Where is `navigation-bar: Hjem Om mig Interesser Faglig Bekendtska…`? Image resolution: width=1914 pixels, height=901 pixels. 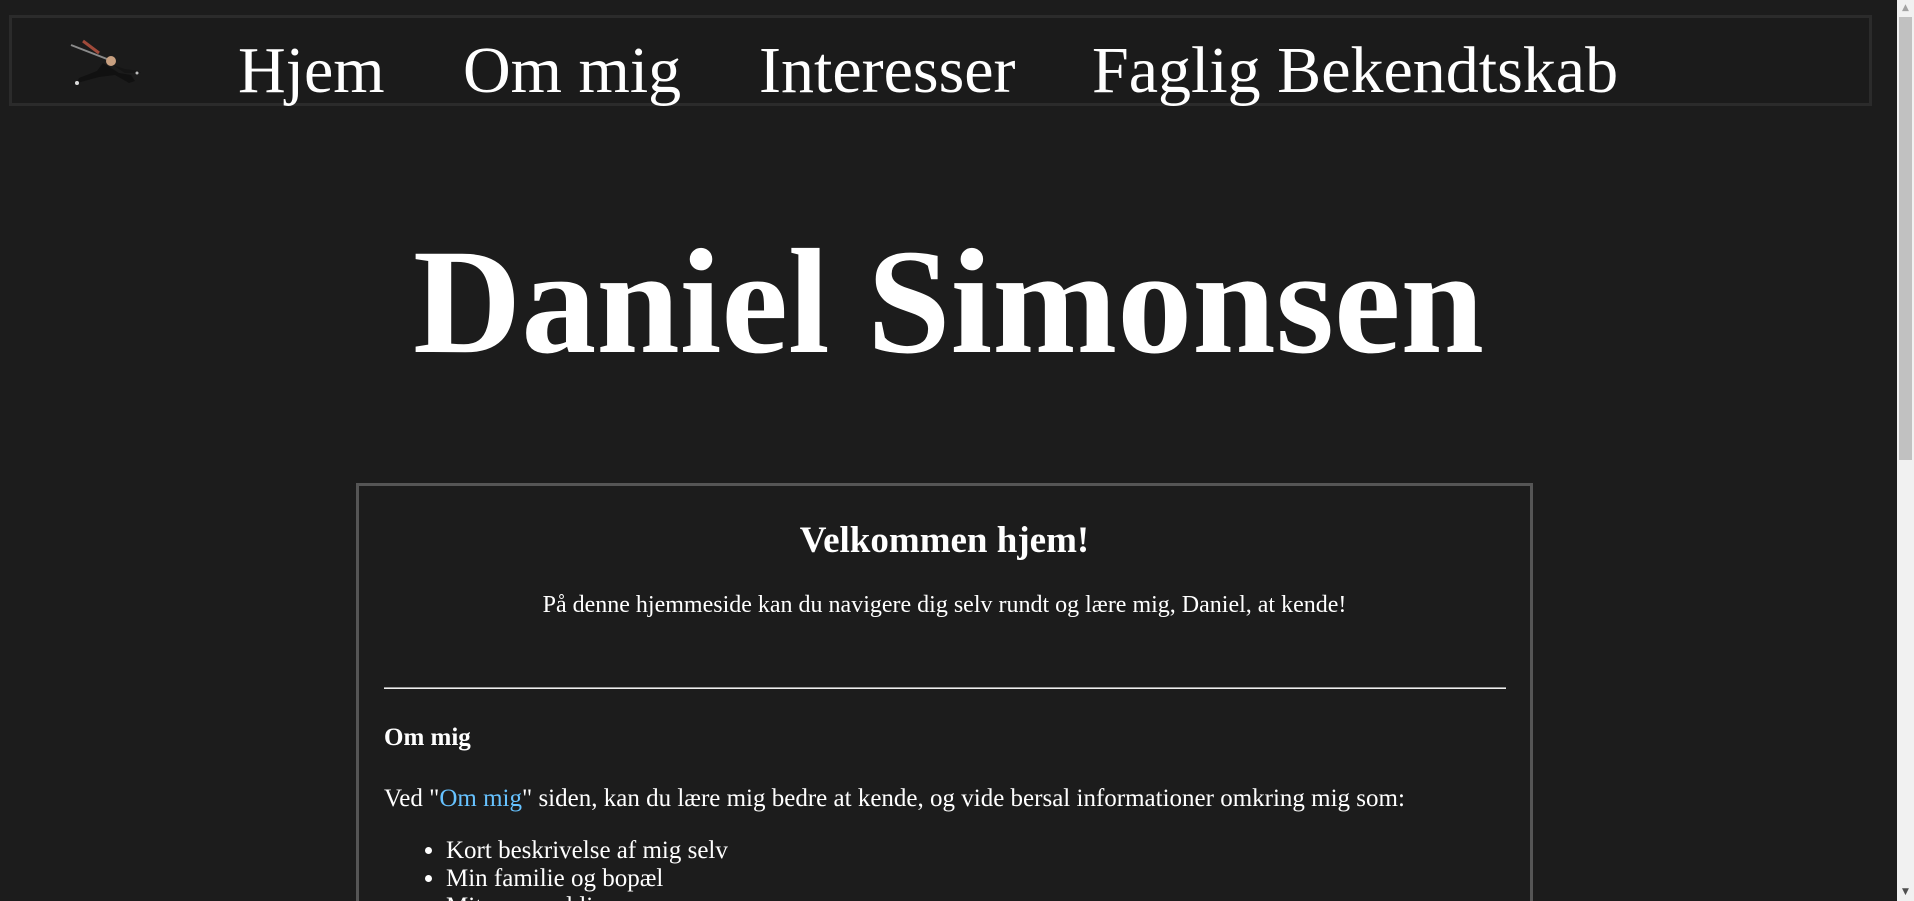 navigation-bar: Hjem Om mig Interesser Faglig Bekendtska… is located at coordinates (940, 60).